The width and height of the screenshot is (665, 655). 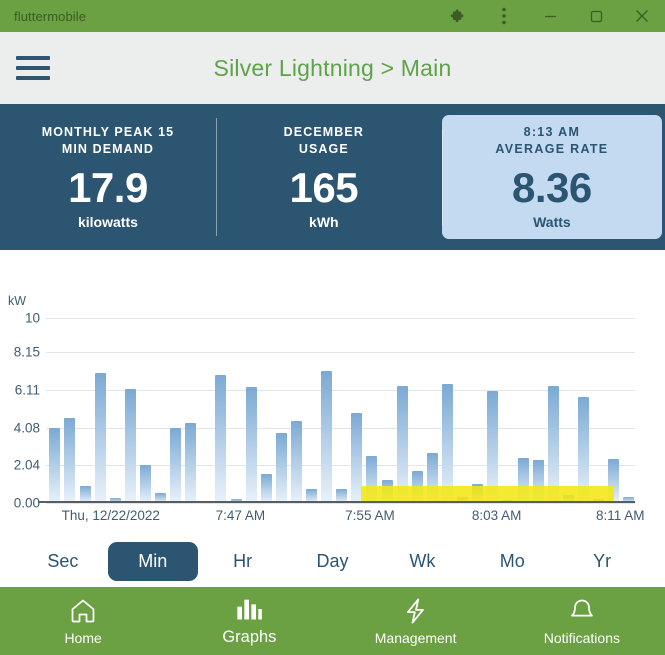 I want to click on stat-label-line1: DECEMBER, so click(x=323, y=131).